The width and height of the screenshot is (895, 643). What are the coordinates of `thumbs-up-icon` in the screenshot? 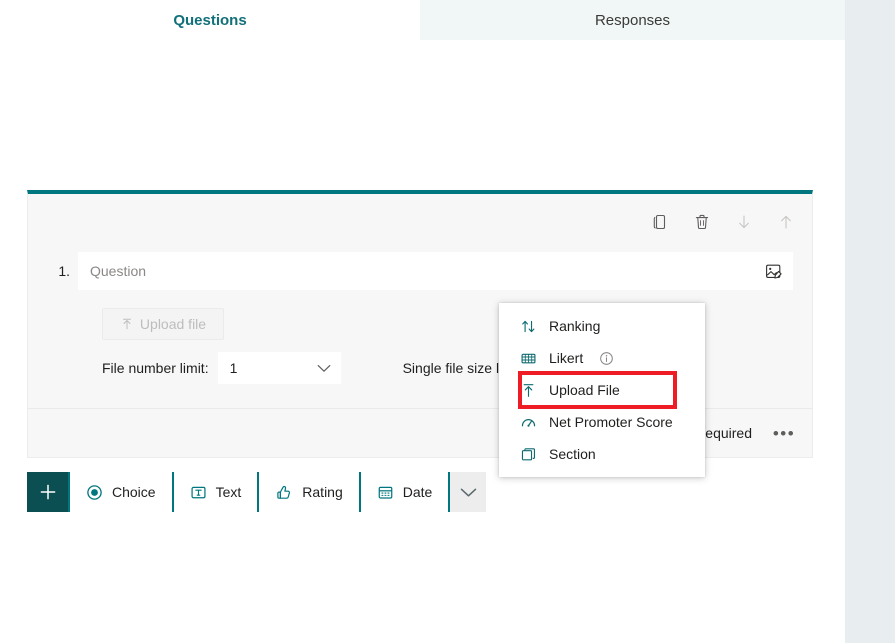 It's located at (284, 492).